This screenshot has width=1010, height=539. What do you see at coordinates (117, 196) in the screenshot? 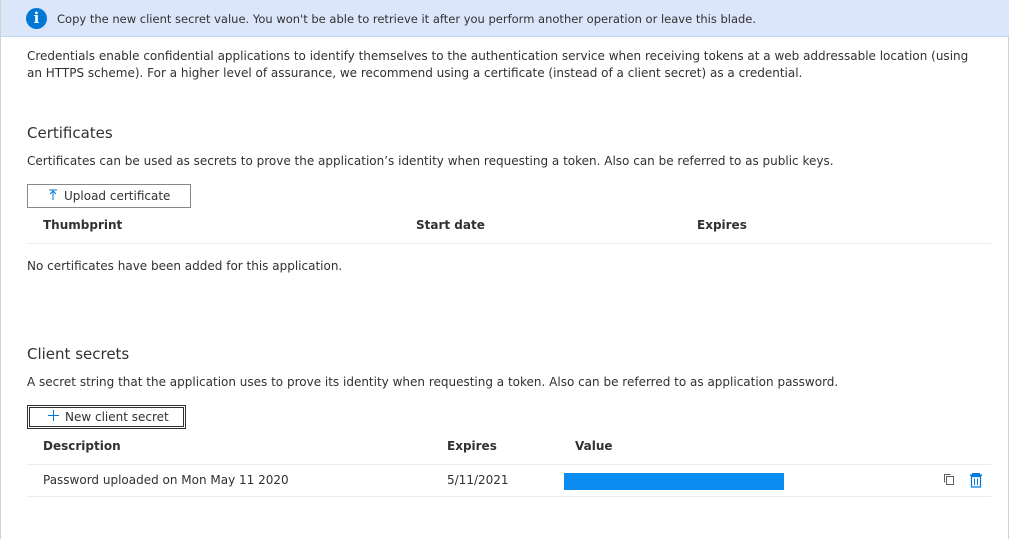
I see `upload-certificate-label: Upload certificate` at bounding box center [117, 196].